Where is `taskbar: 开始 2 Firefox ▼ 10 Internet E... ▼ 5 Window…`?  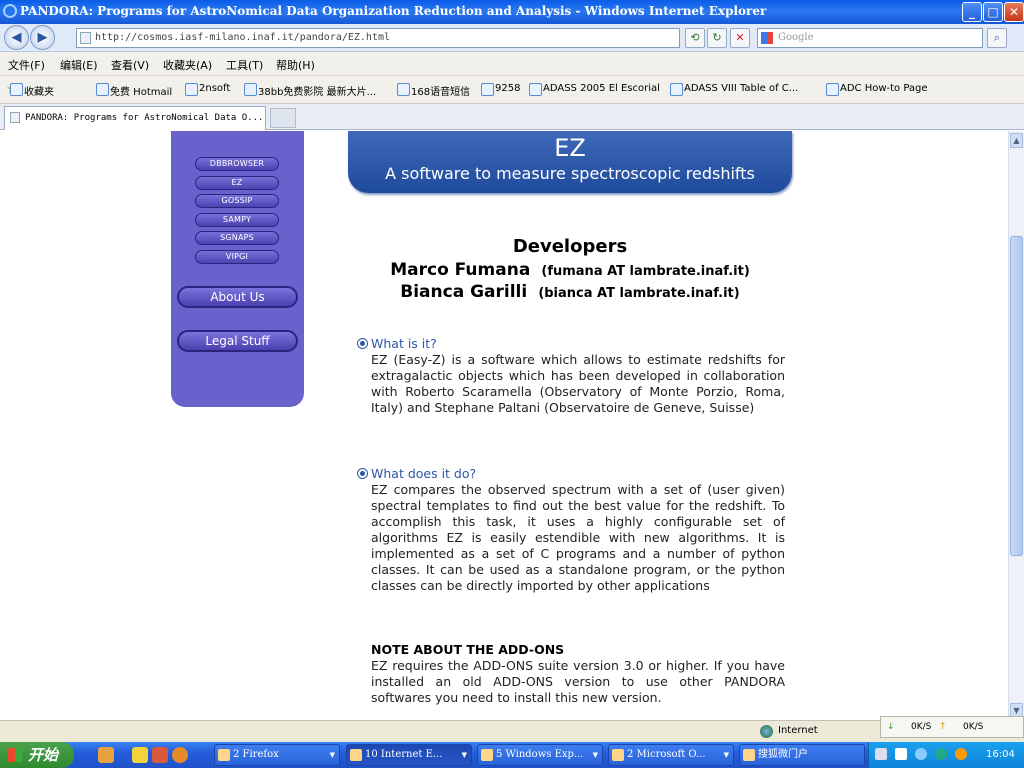 taskbar: 开始 2 Firefox ▼ 10 Internet E... ▼ 5 Window… is located at coordinates (512, 755).